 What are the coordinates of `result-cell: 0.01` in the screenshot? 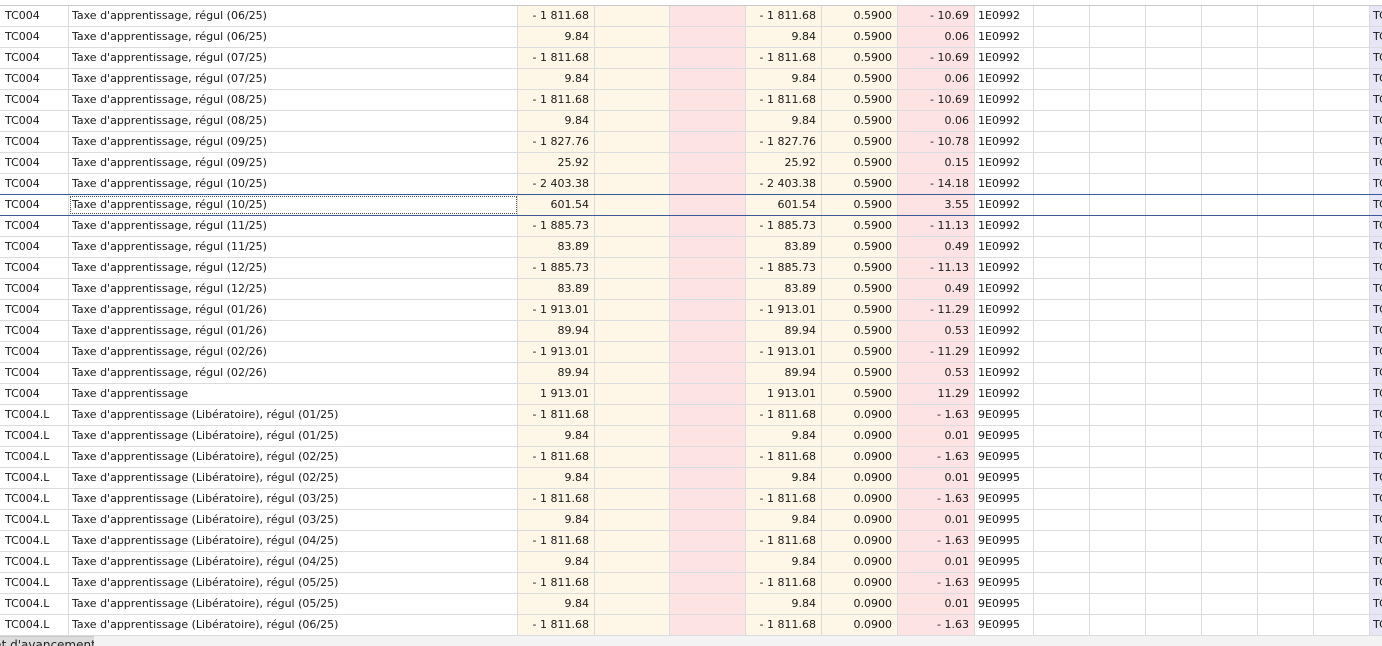 It's located at (936, 478).